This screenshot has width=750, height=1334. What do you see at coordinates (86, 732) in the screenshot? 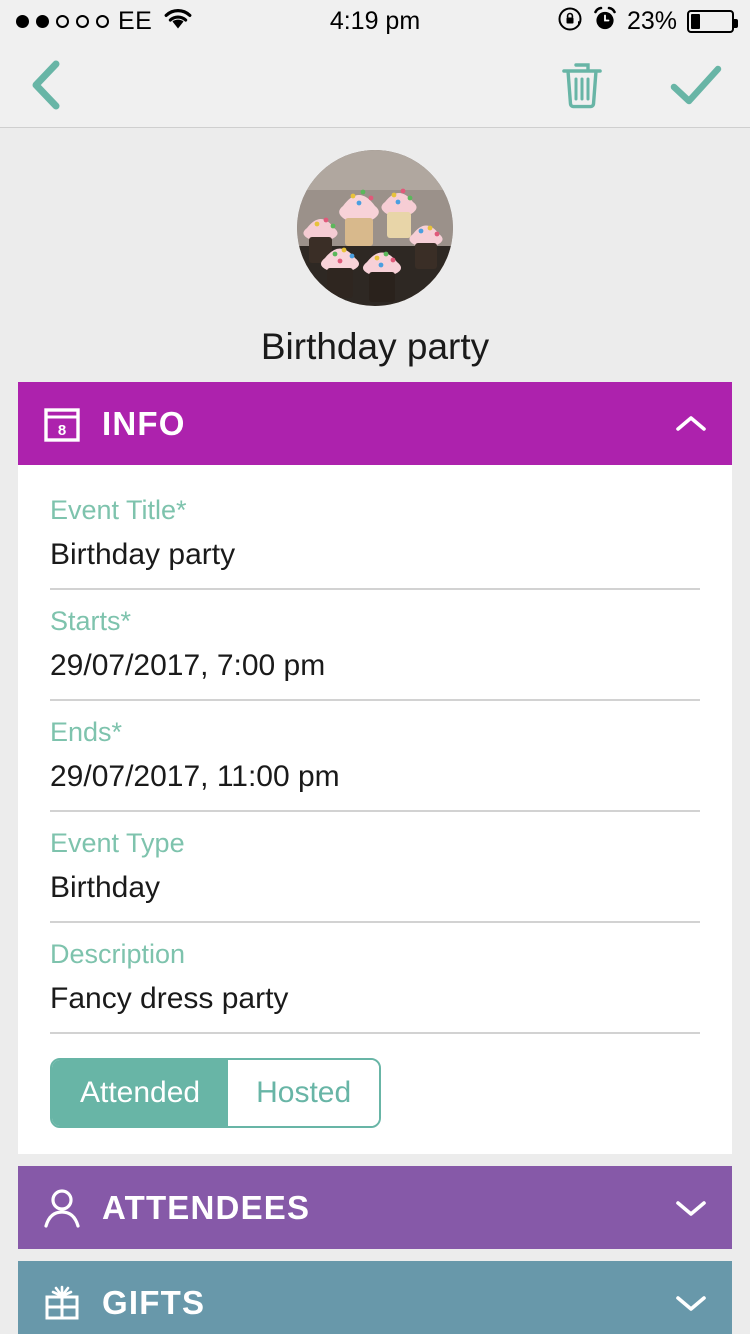
I see `field-label: Ends*` at bounding box center [86, 732].